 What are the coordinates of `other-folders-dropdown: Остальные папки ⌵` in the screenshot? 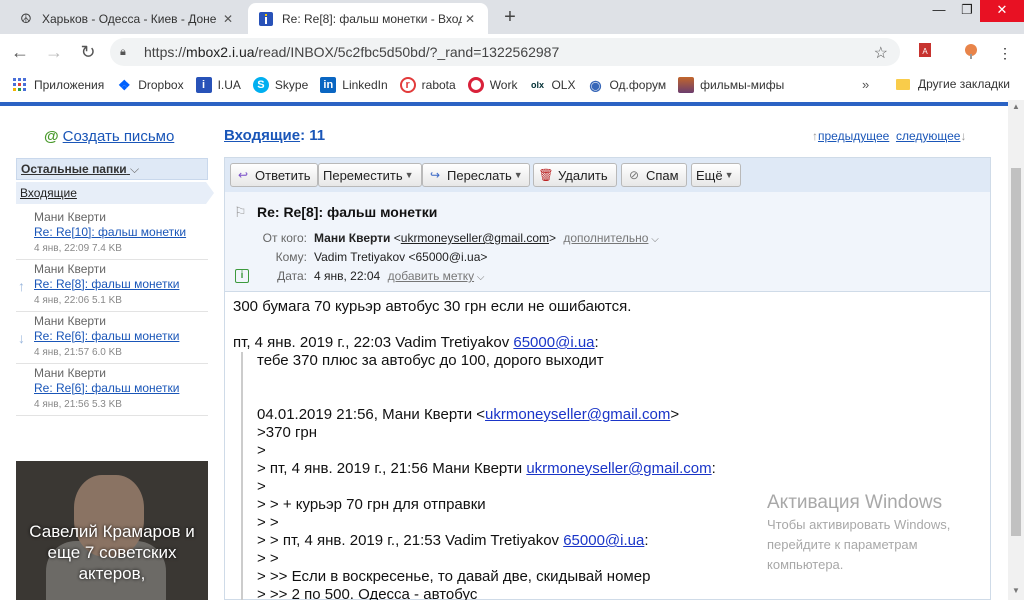 It's located at (112, 169).